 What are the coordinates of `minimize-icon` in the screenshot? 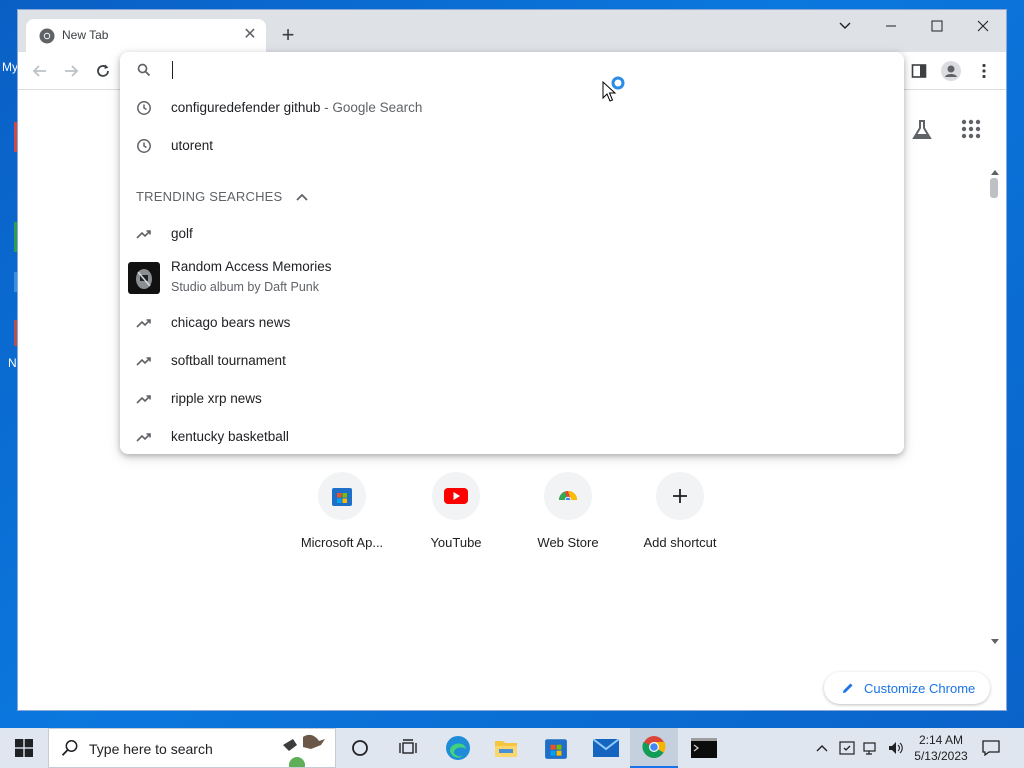 It's located at (891, 26).